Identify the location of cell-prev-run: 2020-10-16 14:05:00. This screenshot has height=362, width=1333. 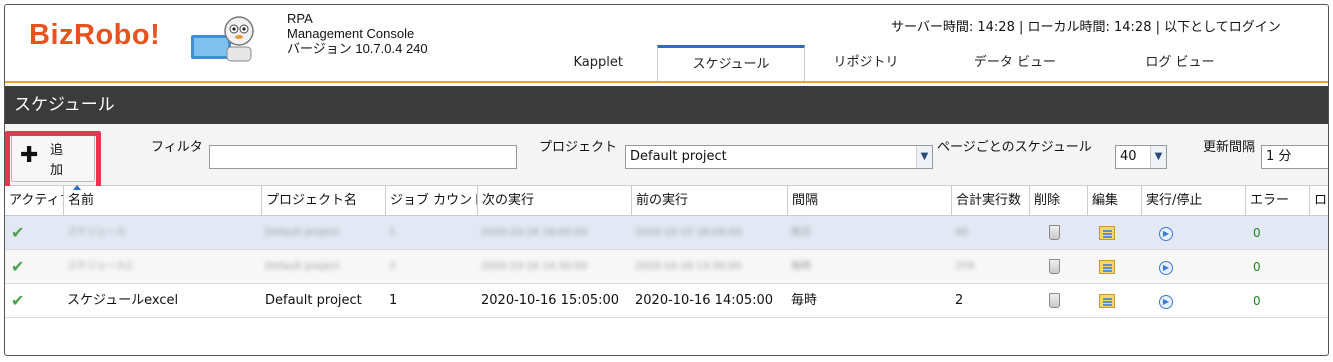
(704, 300).